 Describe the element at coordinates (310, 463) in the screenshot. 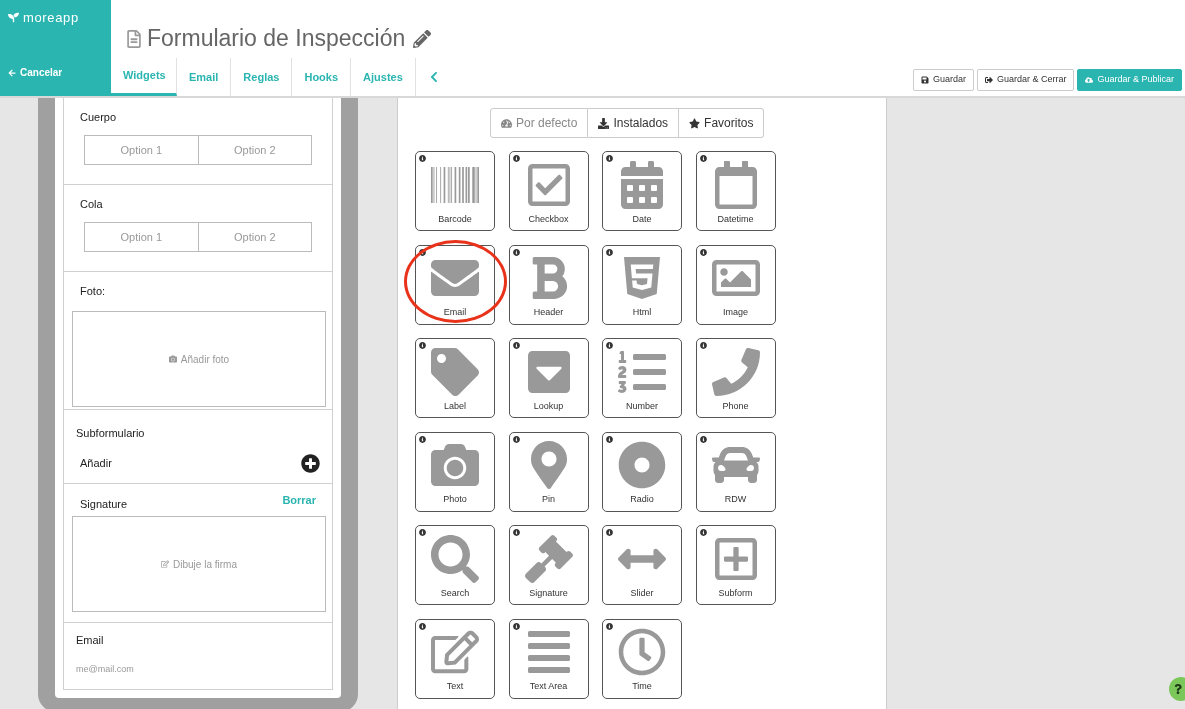

I see `add-icon` at that location.